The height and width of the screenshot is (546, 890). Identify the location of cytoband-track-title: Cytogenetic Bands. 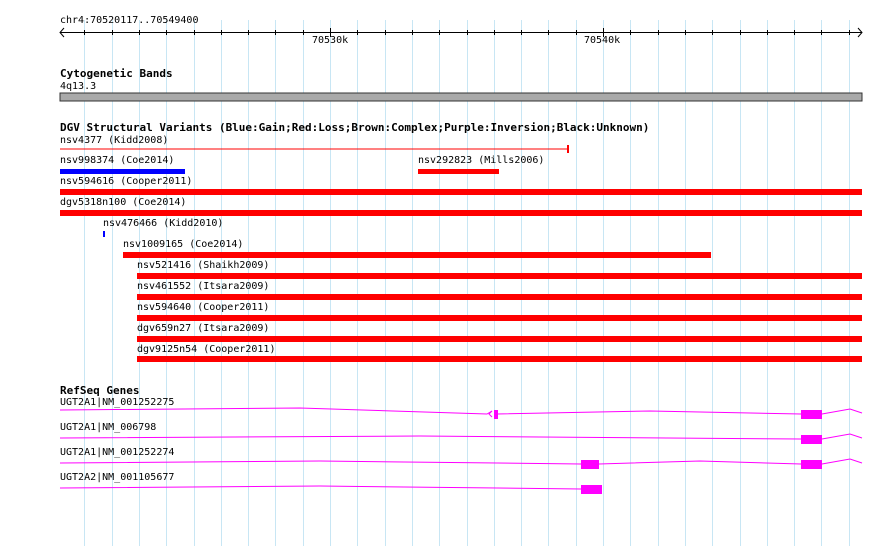
(116, 73).